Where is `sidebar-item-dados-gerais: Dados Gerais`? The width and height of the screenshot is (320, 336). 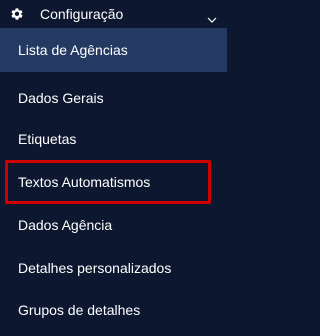 sidebar-item-dados-gerais: Dados Gerais is located at coordinates (113, 98).